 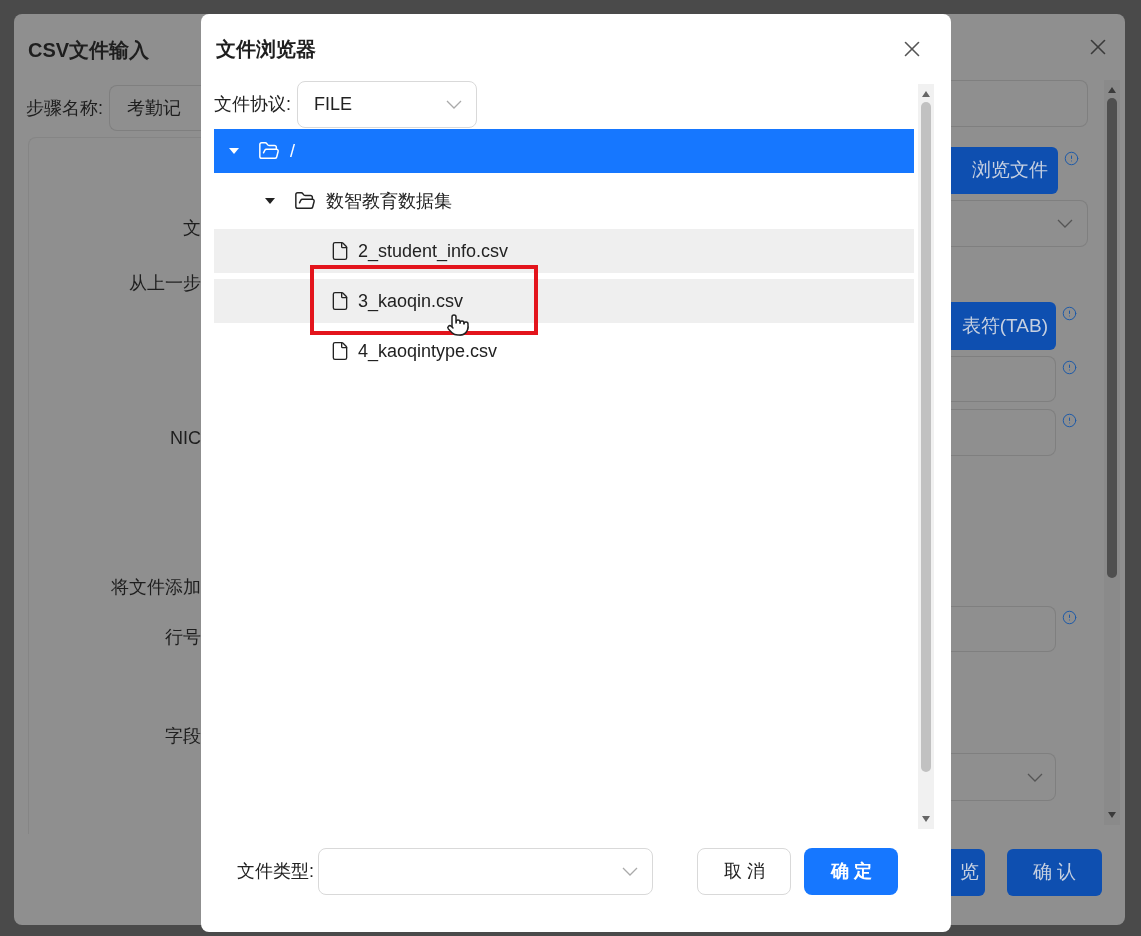 I want to click on tree-item-label: 3_kaoqin.csv, so click(x=411, y=301).